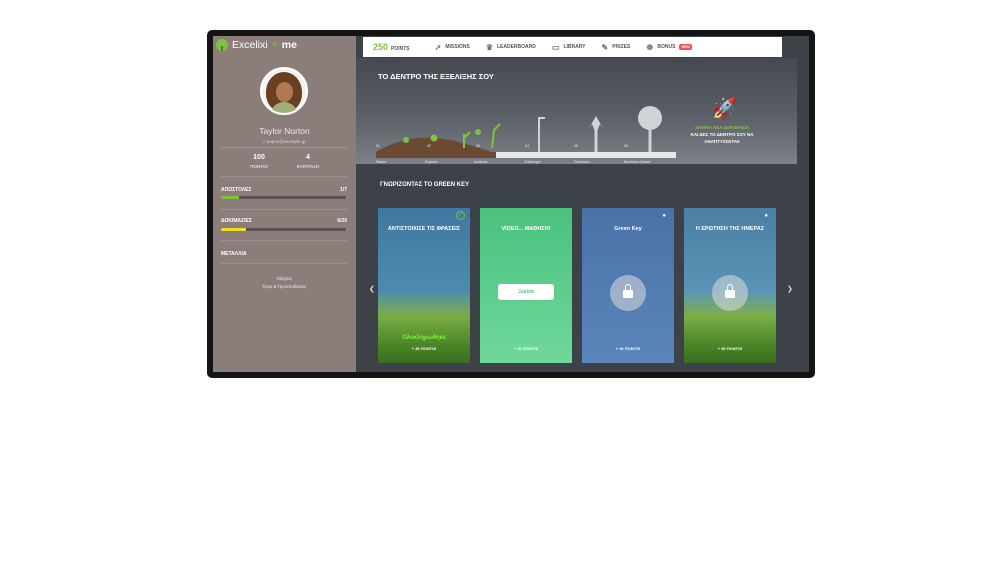  I want to click on stages-timeline, so click(526, 155).